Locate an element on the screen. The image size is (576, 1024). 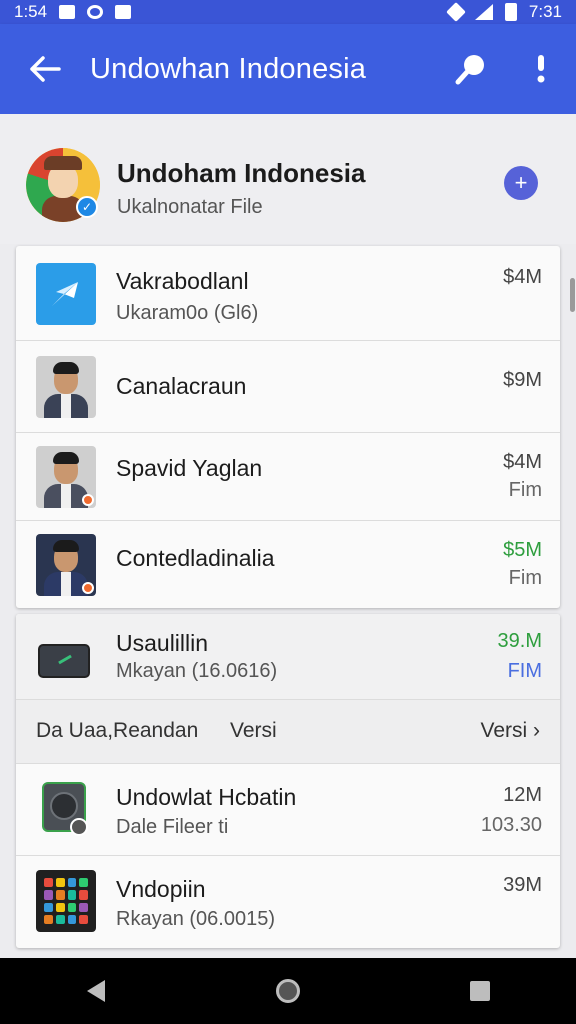
send-app-icon is located at coordinates (65, 294).